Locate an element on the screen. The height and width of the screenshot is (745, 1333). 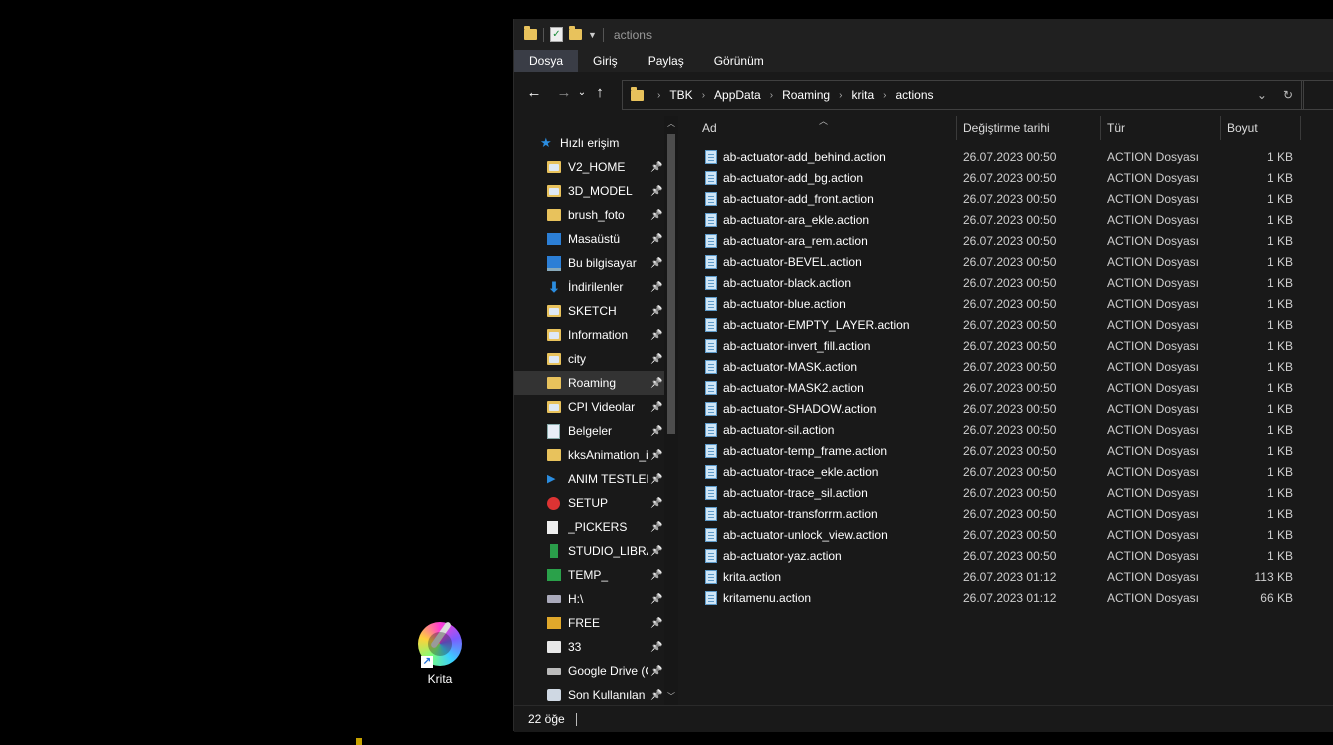
sidebar-item: Belgeler 📌 is located at coordinates (589, 431).